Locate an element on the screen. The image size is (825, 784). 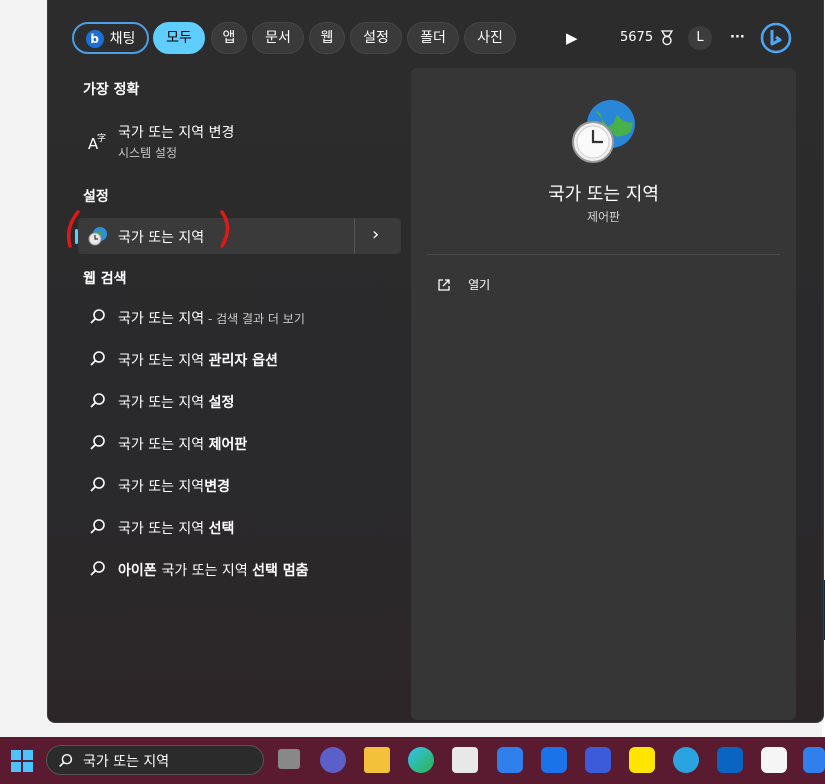
web-result-bold-text: 설정 is located at coordinates (221, 403).